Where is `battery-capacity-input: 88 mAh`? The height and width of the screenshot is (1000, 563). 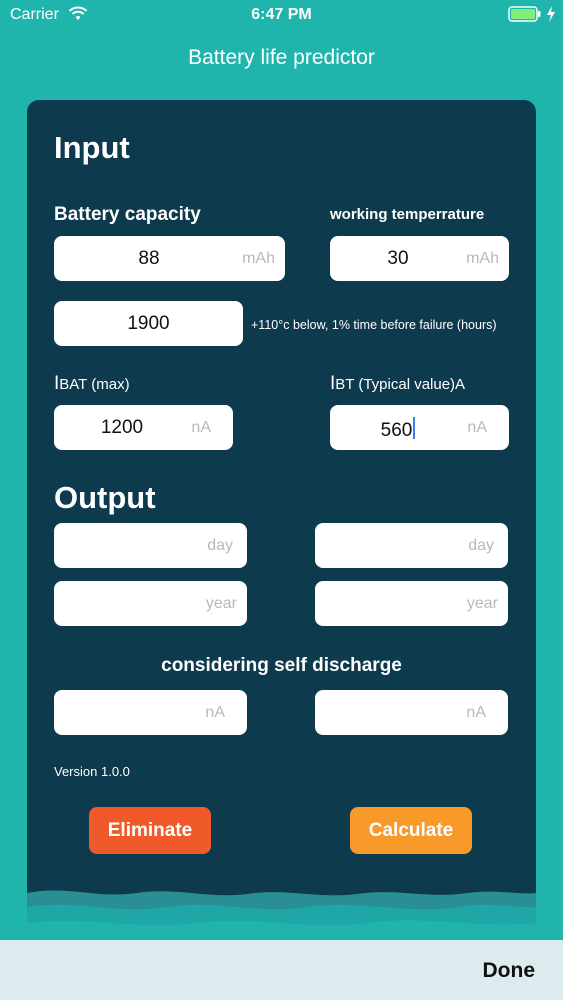 battery-capacity-input: 88 mAh is located at coordinates (169, 258).